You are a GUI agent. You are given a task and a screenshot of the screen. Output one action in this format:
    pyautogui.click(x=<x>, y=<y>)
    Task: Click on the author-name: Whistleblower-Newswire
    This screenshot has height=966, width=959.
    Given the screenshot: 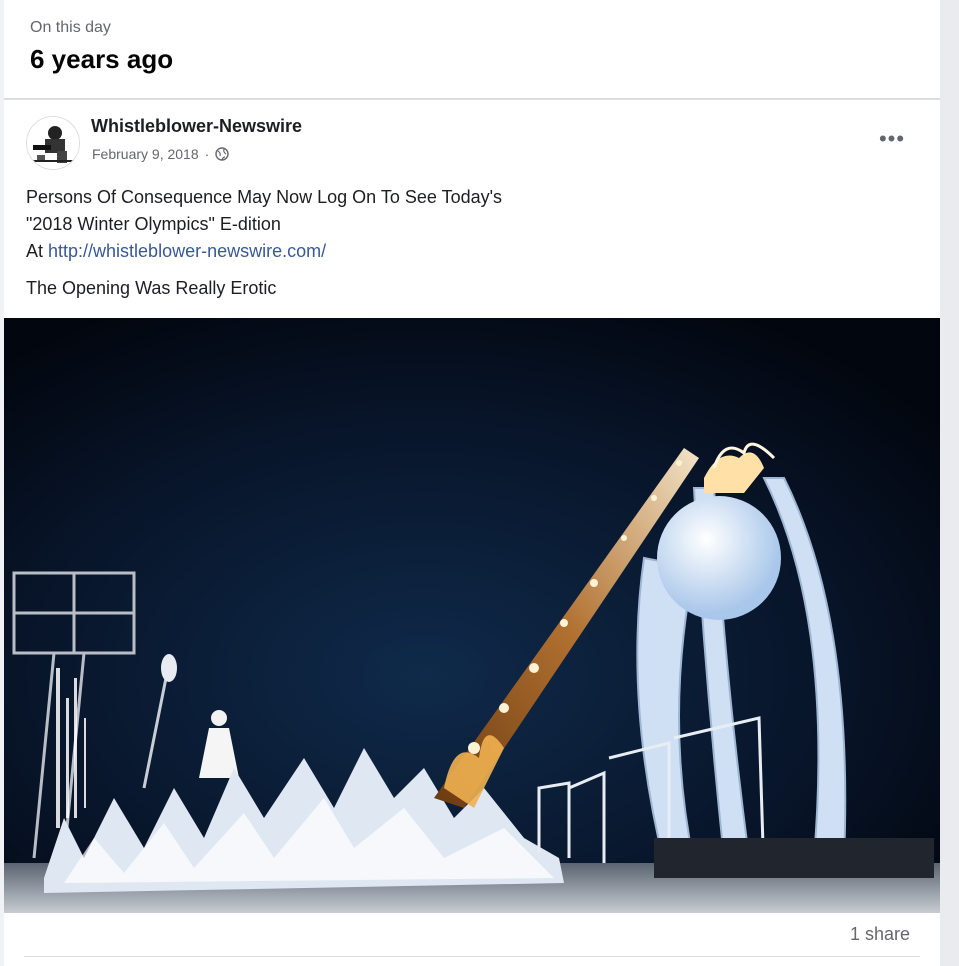 What is the action you would take?
    pyautogui.click(x=196, y=126)
    